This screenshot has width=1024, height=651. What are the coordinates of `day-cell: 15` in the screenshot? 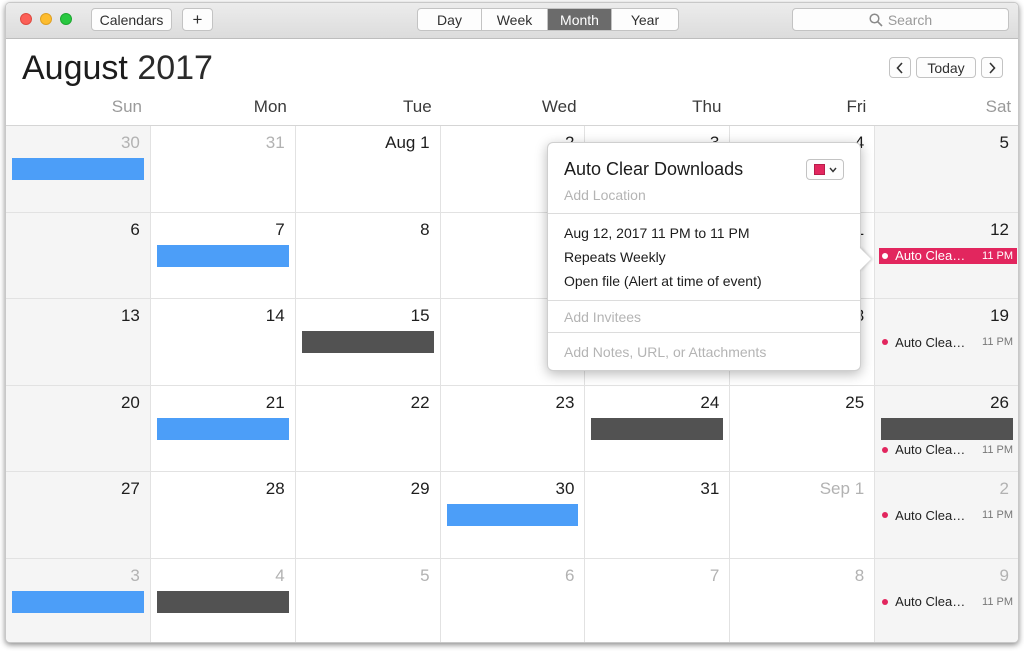 It's located at (368, 342).